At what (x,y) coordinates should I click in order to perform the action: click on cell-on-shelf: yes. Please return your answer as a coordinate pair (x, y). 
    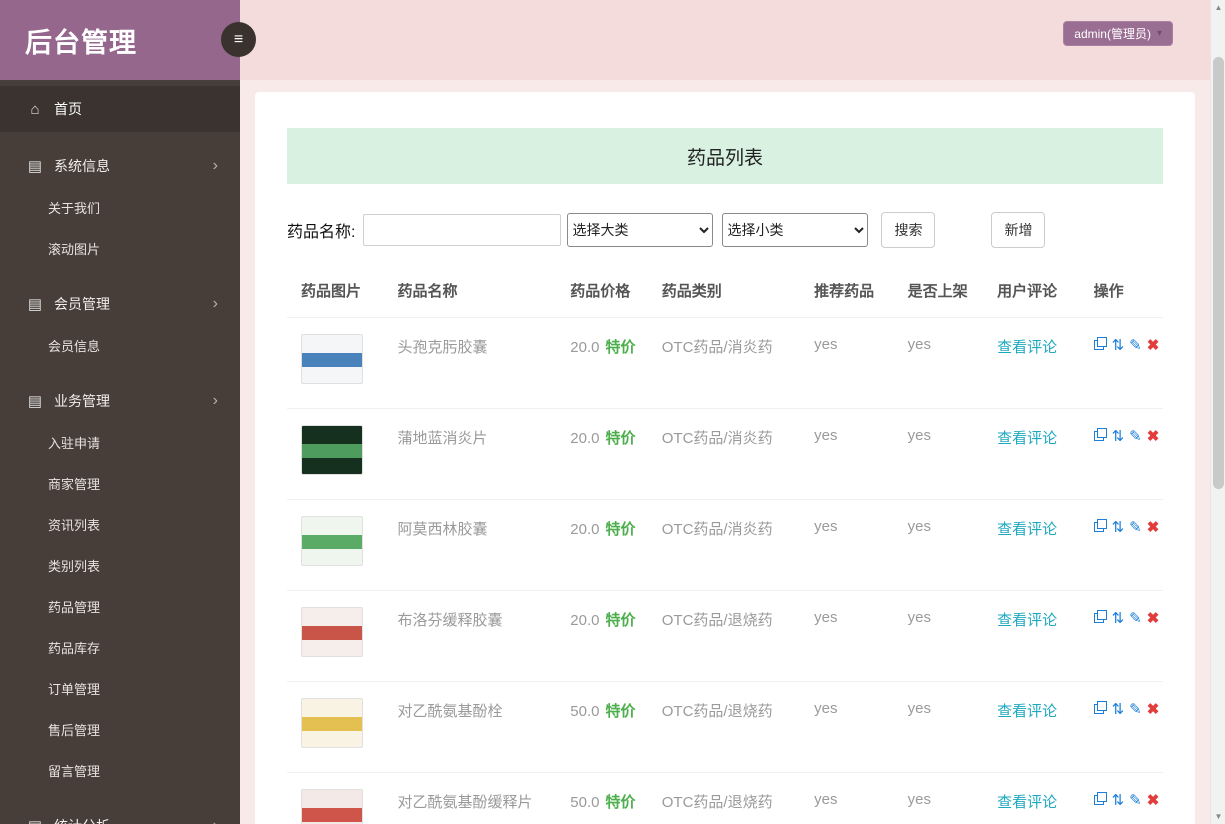
    Looking at the image, I should click on (938, 636).